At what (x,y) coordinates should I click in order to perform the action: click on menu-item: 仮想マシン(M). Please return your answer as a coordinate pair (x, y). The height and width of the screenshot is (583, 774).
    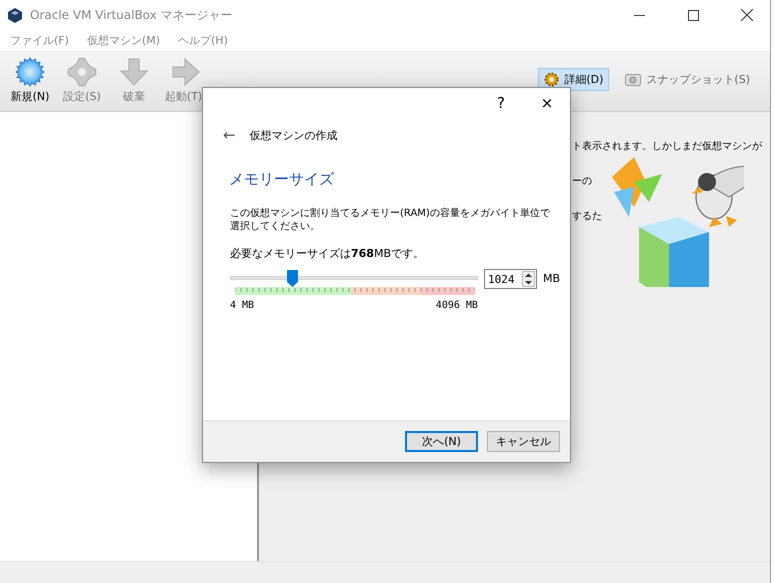
    Looking at the image, I should click on (123, 40).